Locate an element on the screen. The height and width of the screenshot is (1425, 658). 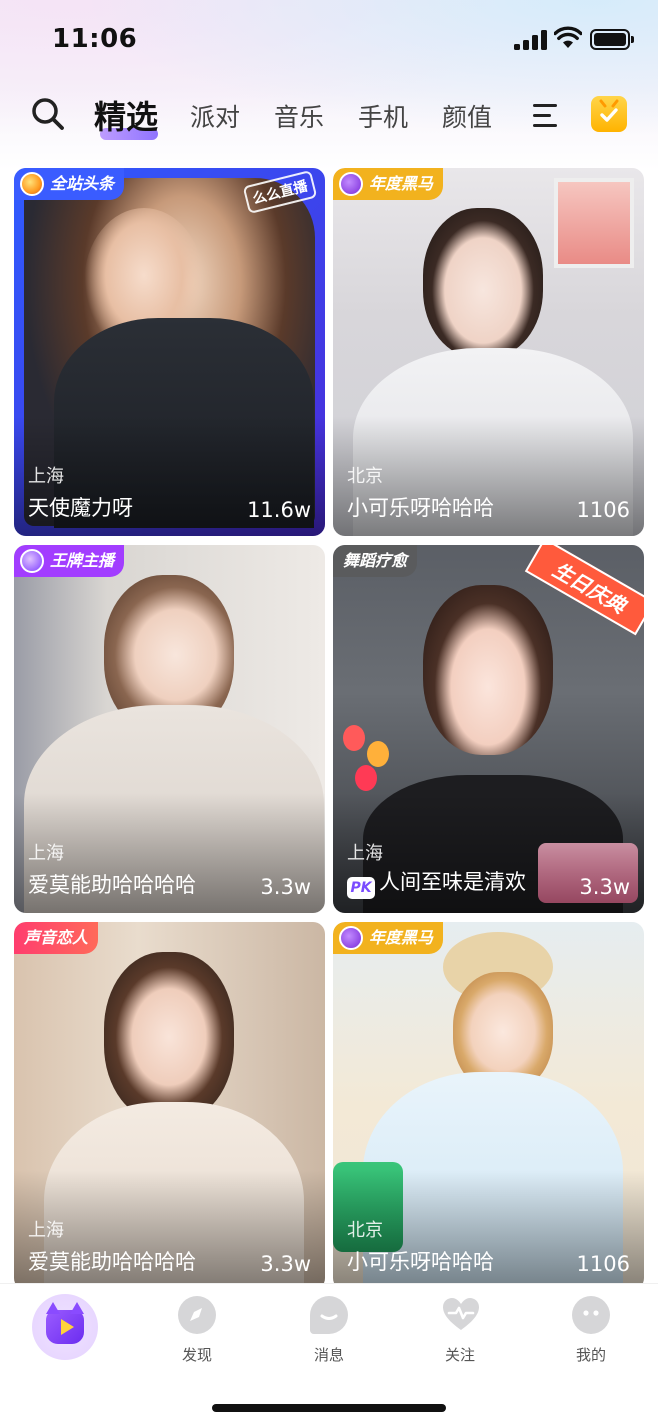
nav-discover: 发现 is located at coordinates (197, 1330).